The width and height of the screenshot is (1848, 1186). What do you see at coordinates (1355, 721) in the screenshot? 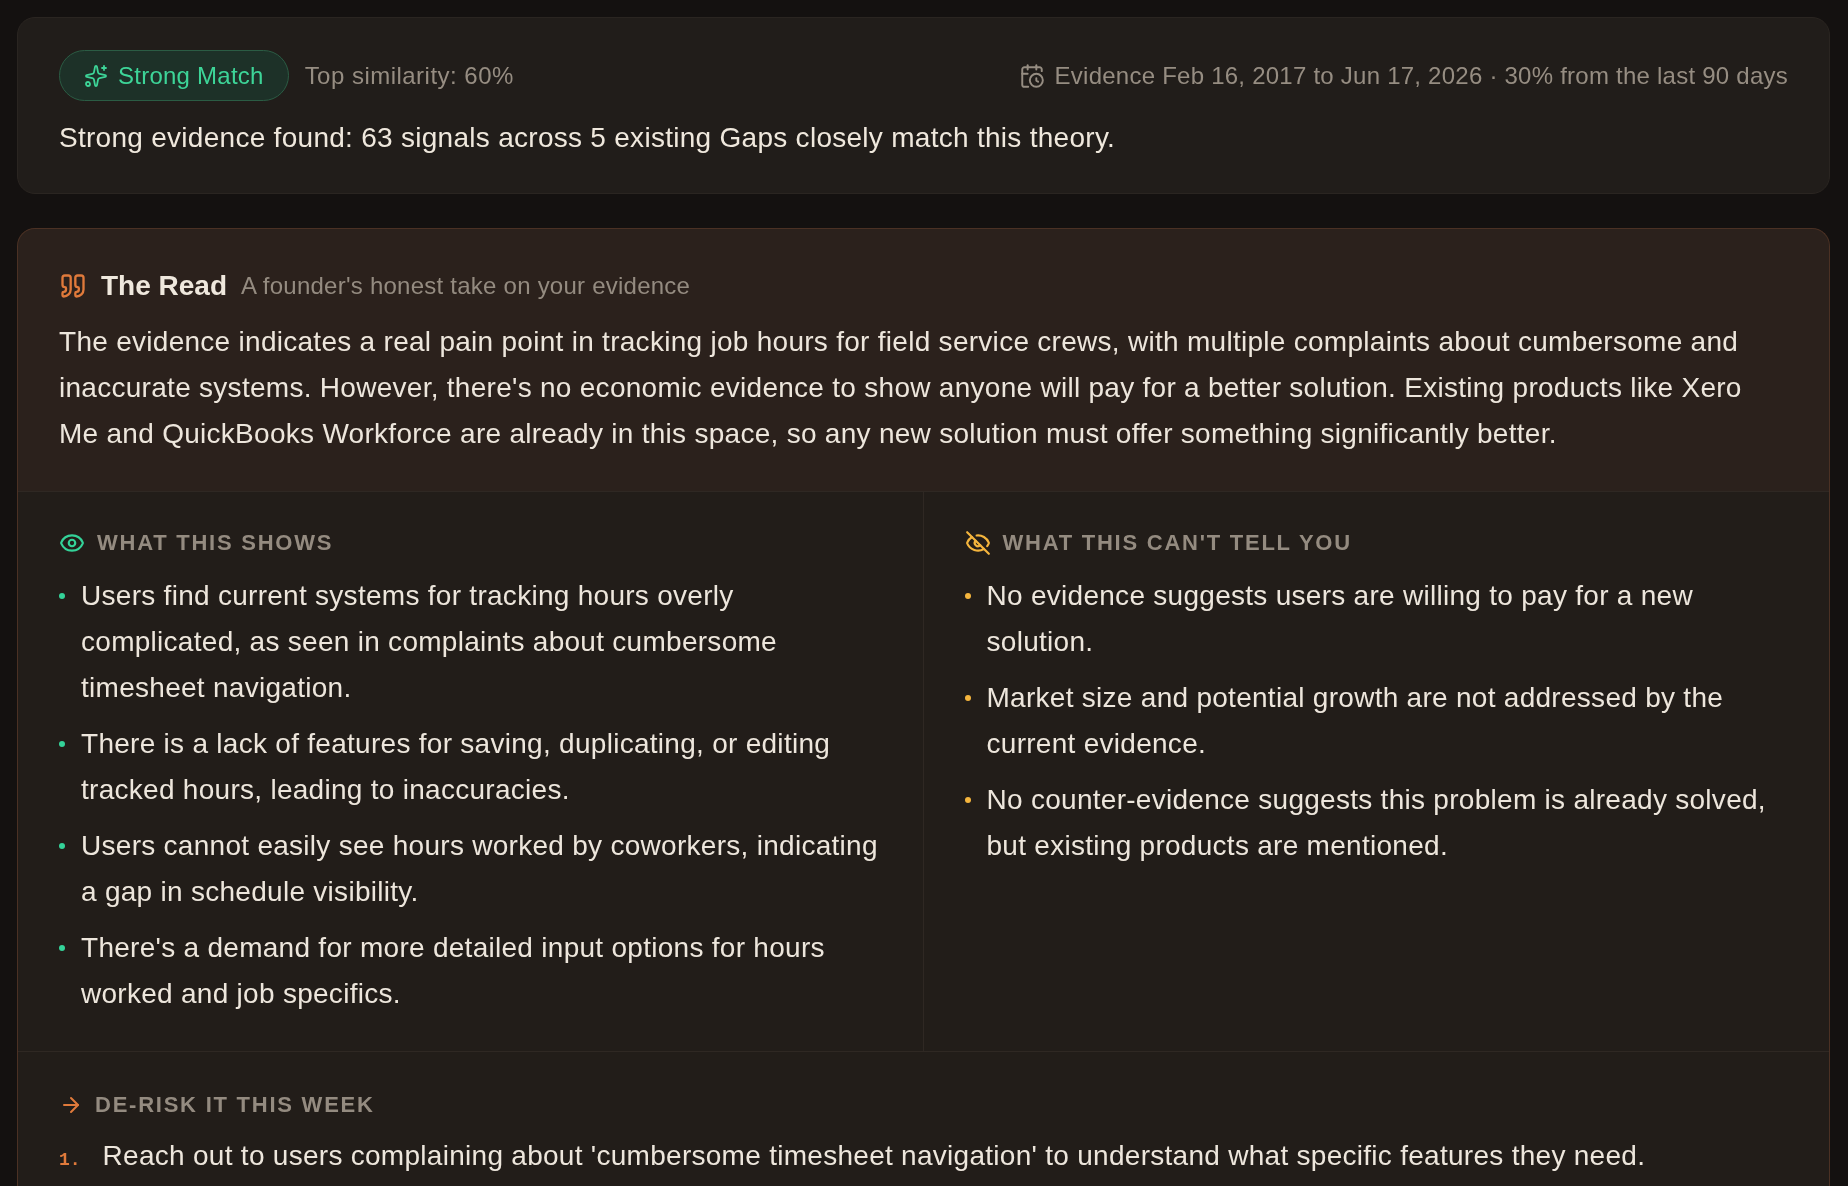
I see `list-item-text: Market size and potential growth are not addressed by the current evidence.` at bounding box center [1355, 721].